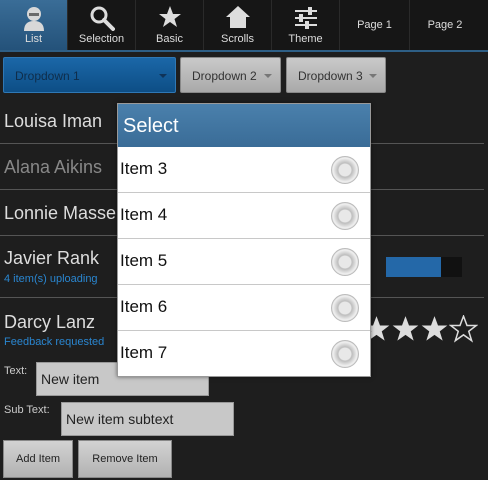 This screenshot has width=488, height=480. What do you see at coordinates (144, 168) in the screenshot?
I see `popup-option-label: Item 3` at bounding box center [144, 168].